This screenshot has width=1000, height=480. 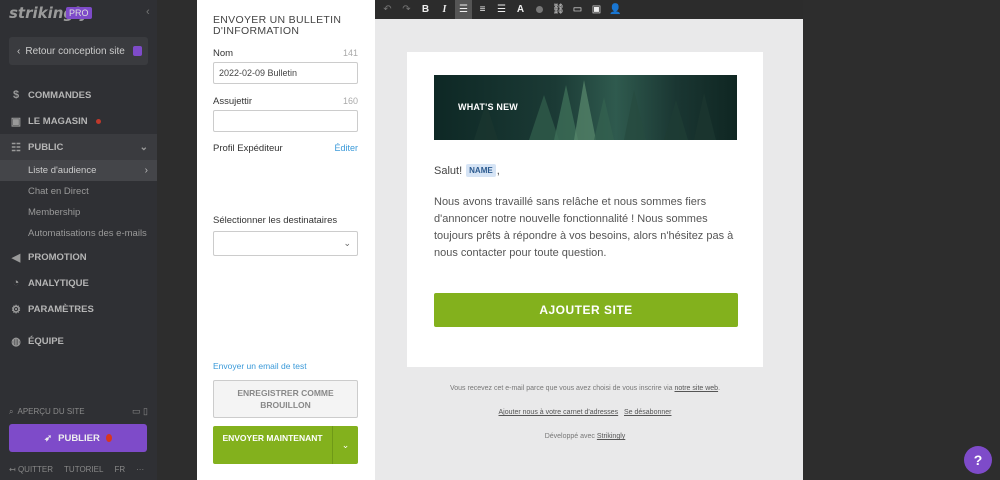 What do you see at coordinates (140, 469) in the screenshot?
I see `more-menu: ···` at bounding box center [140, 469].